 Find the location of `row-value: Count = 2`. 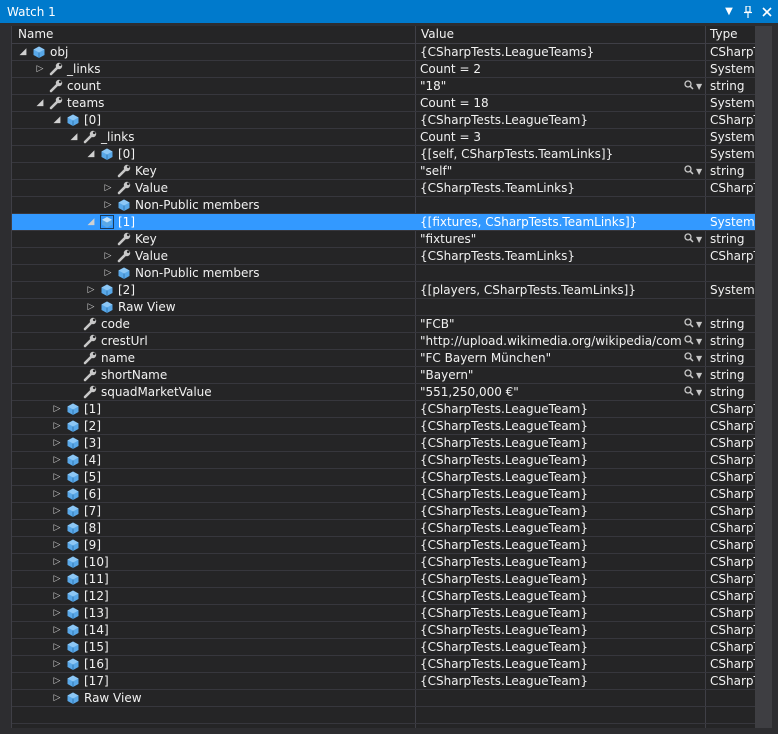

row-value: Count = 2 is located at coordinates (551, 69).